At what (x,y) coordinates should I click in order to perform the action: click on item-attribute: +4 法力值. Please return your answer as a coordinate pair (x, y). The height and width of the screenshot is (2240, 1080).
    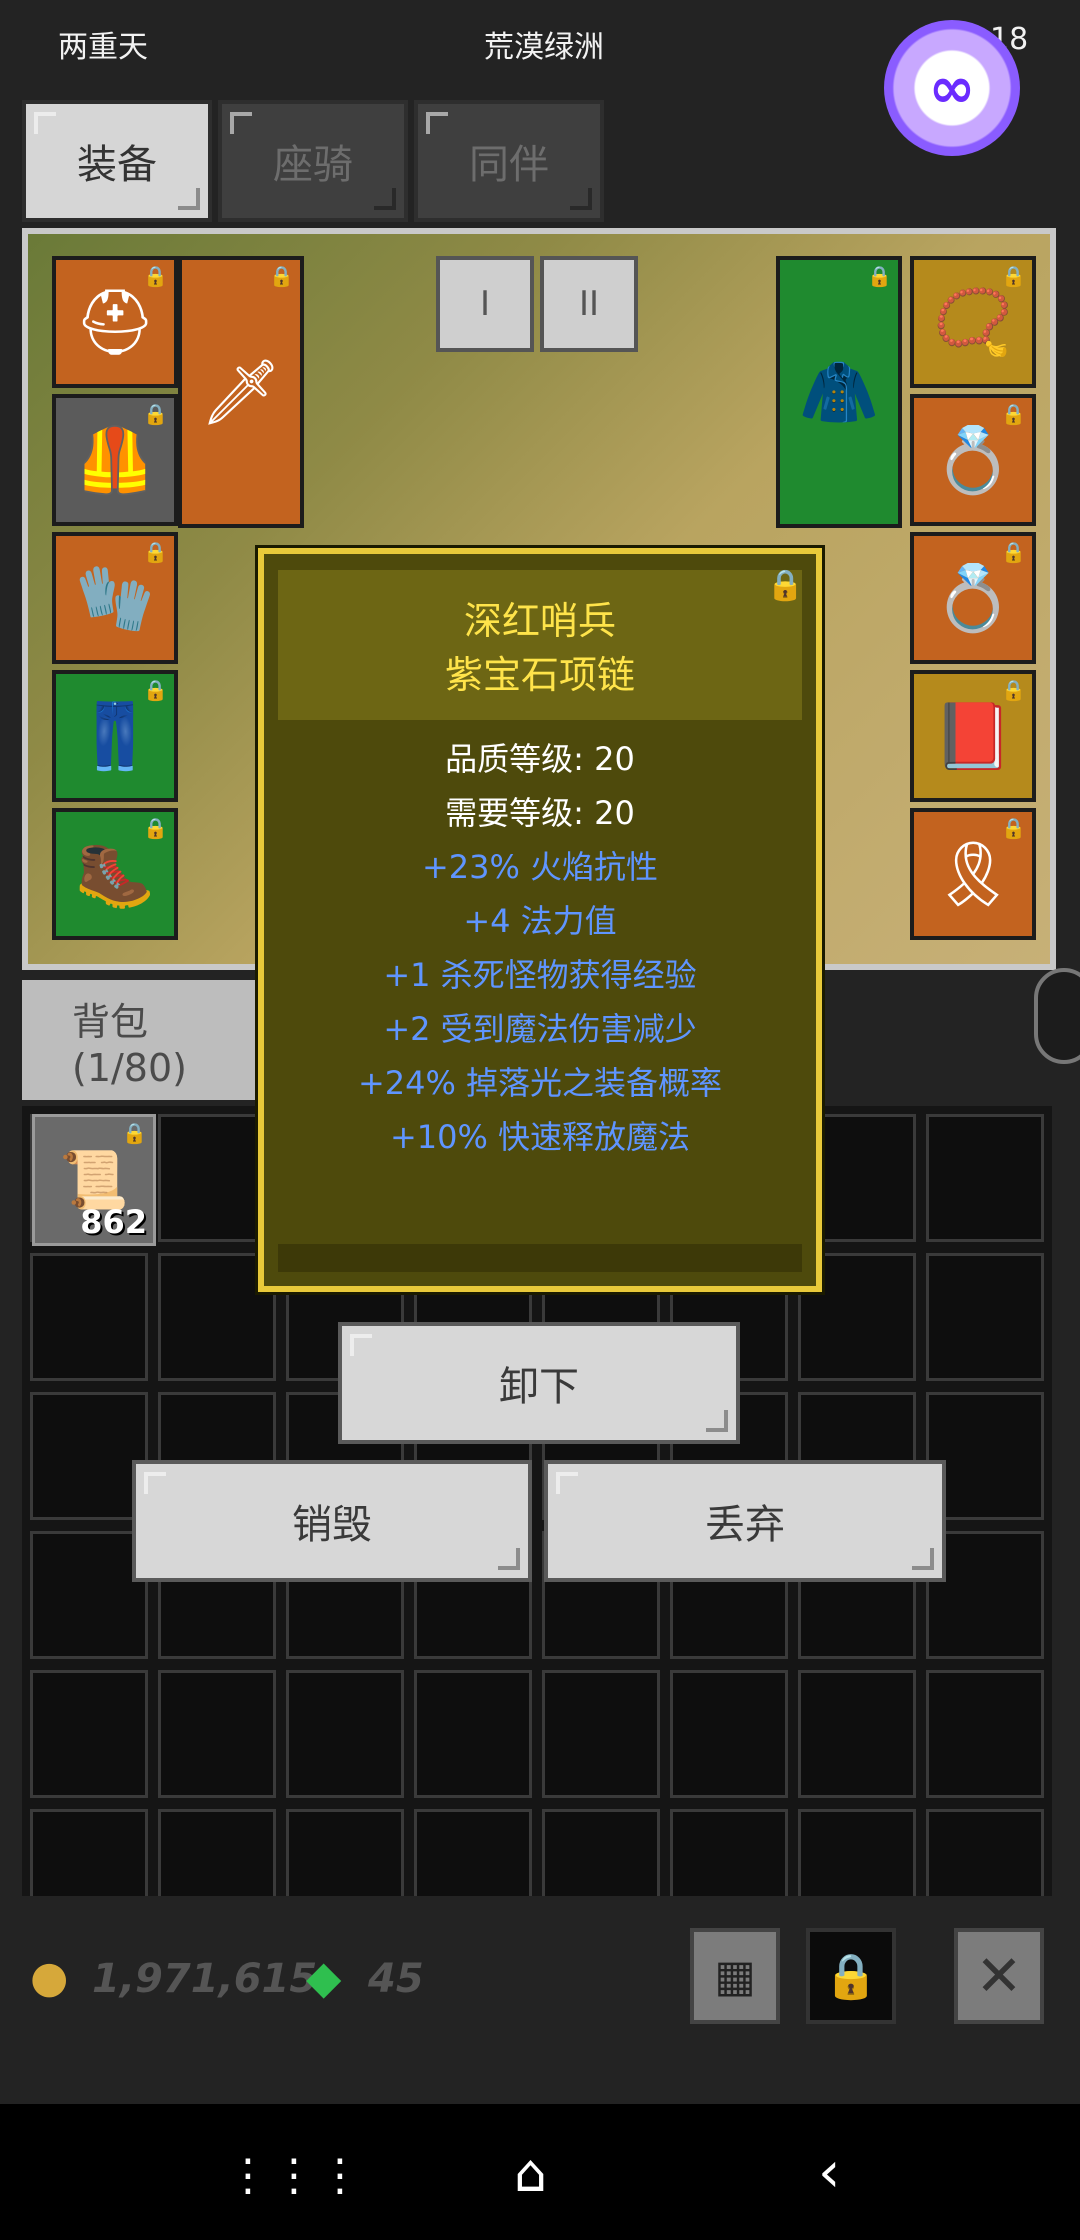
    Looking at the image, I should click on (540, 921).